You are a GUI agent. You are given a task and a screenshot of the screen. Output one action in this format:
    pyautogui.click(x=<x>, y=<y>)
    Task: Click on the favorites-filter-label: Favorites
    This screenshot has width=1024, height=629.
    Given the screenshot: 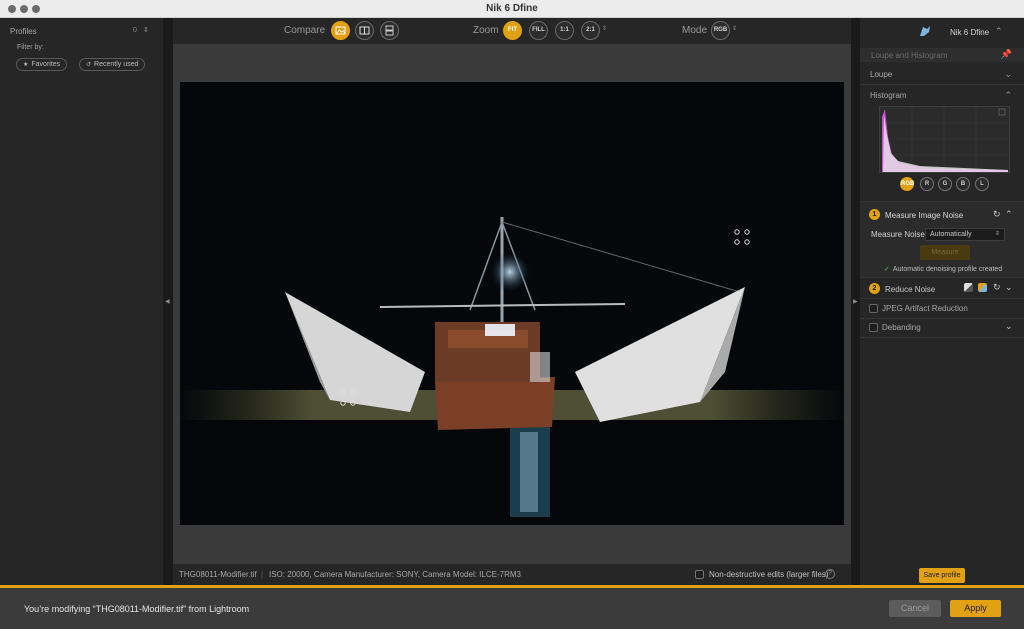 What is the action you would take?
    pyautogui.click(x=46, y=64)
    